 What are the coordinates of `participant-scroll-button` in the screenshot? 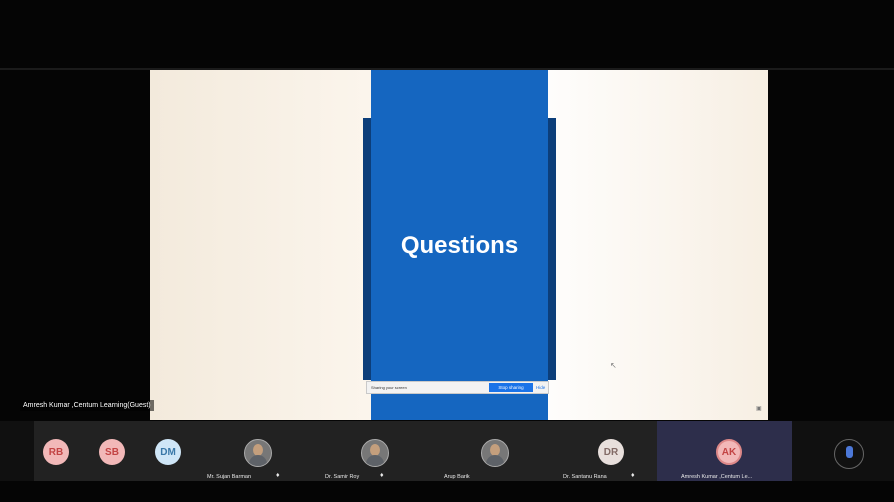 It's located at (849, 454).